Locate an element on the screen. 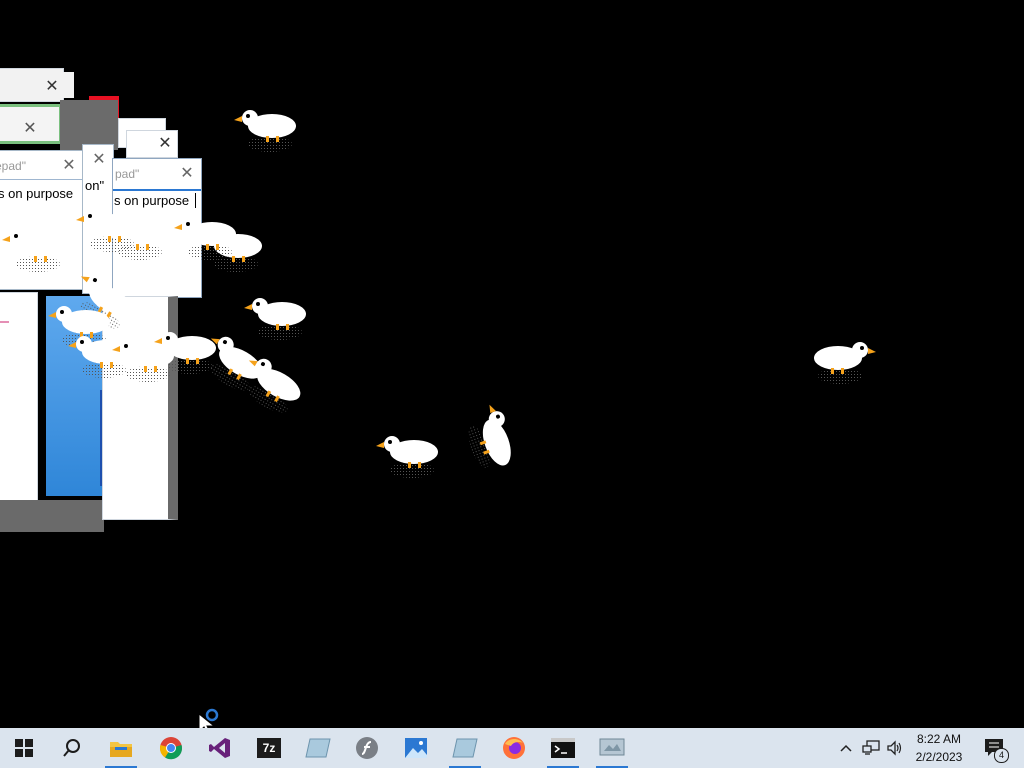 The height and width of the screenshot is (768, 1024). speaker-icon is located at coordinates (894, 748).